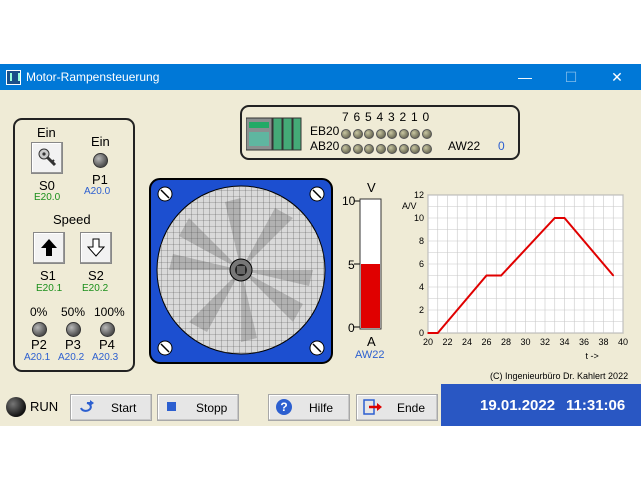 This screenshot has height=493, width=641. Describe the element at coordinates (97, 191) in the screenshot. I see `p1-address: A20.0` at that location.